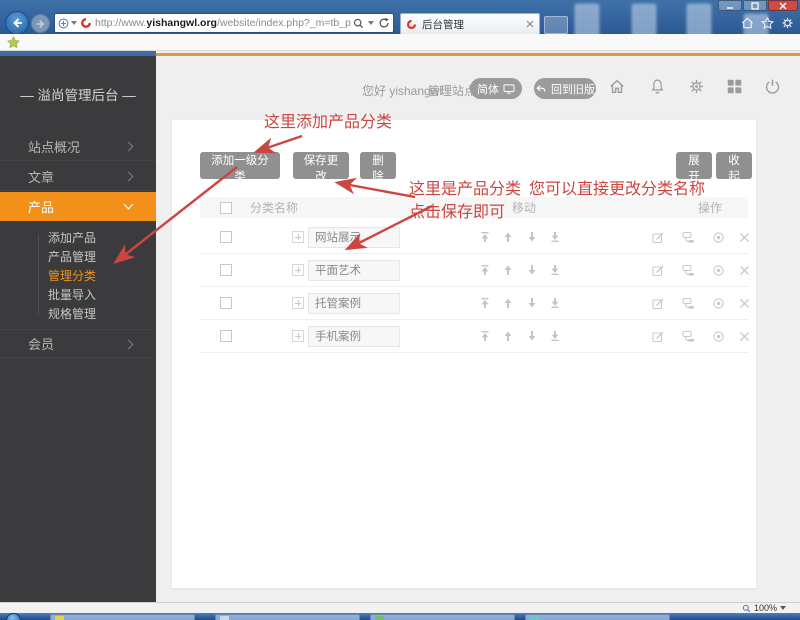 The width and height of the screenshot is (800, 620). Describe the element at coordinates (86, 23) in the screenshot. I see `site-favicon` at that location.